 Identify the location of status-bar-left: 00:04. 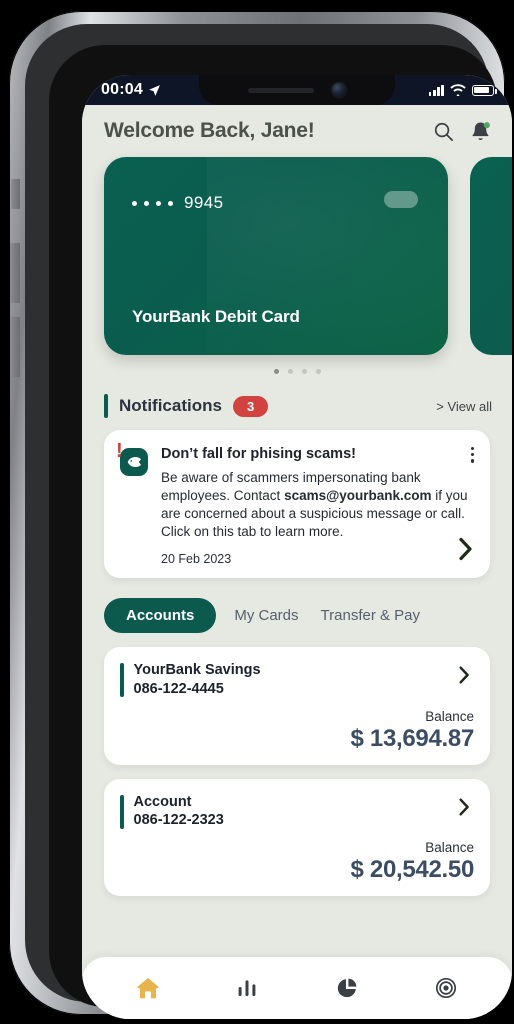
(131, 90).